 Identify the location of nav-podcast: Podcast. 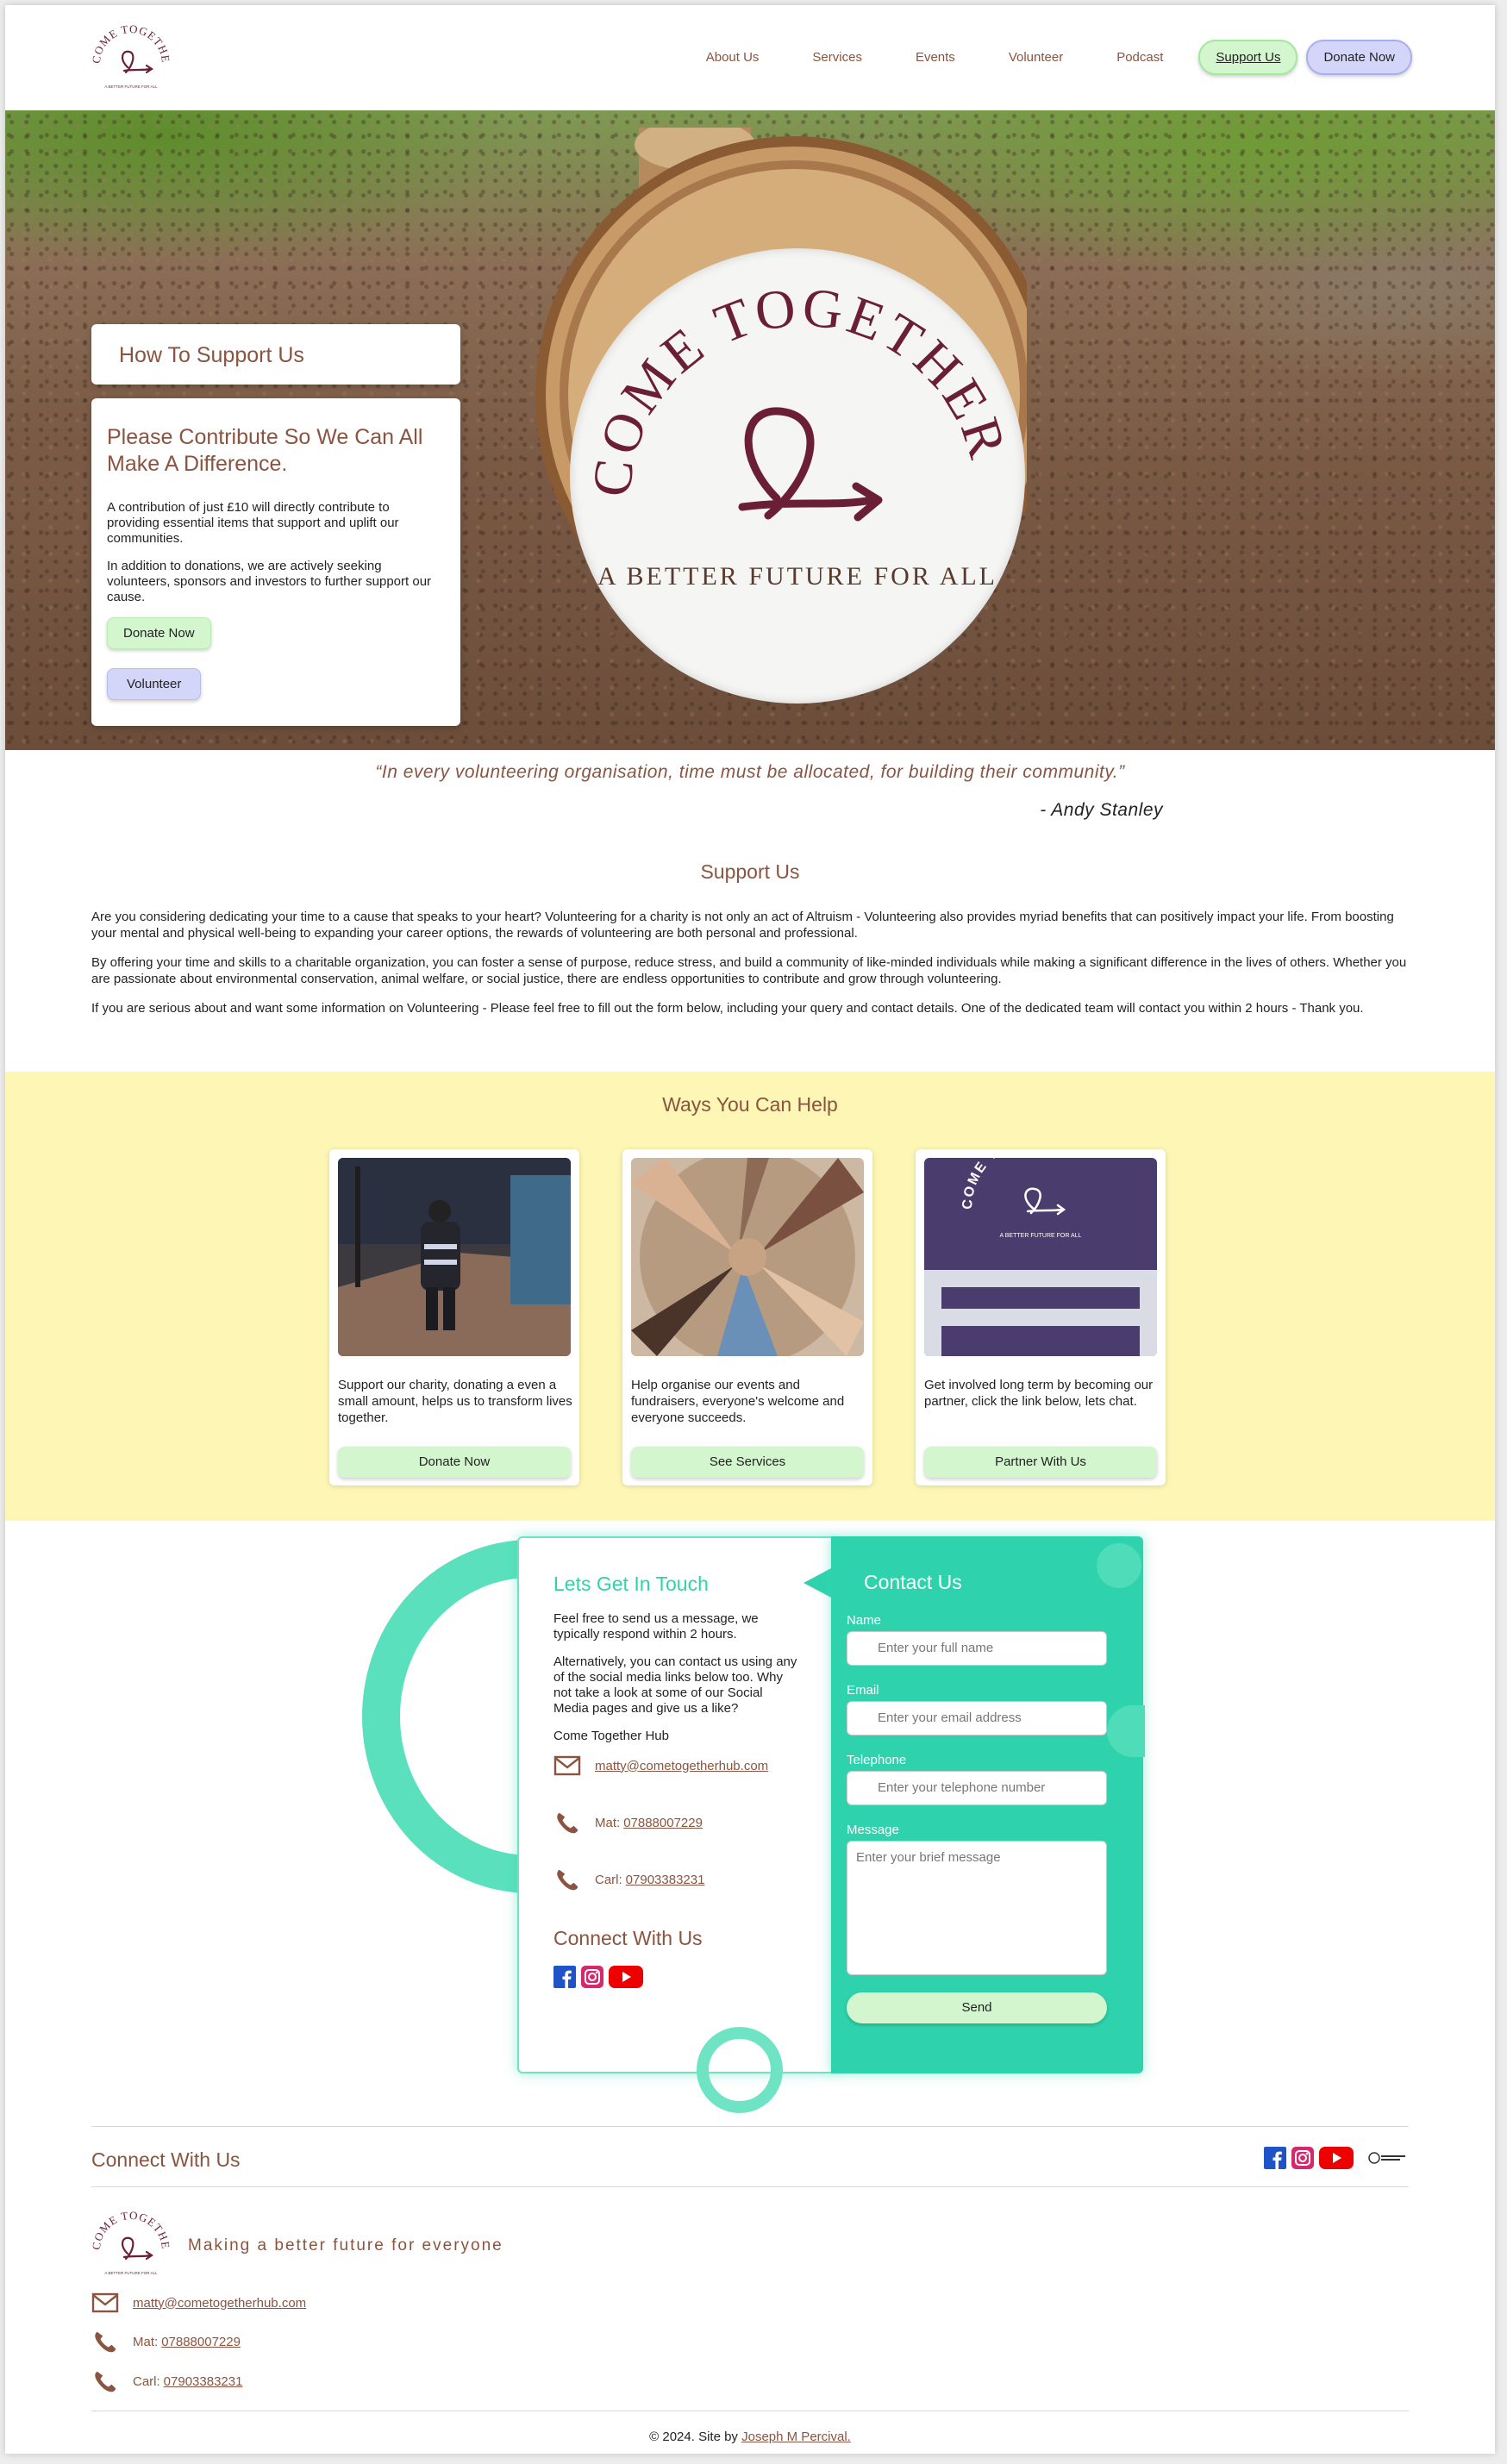
(1139, 57).